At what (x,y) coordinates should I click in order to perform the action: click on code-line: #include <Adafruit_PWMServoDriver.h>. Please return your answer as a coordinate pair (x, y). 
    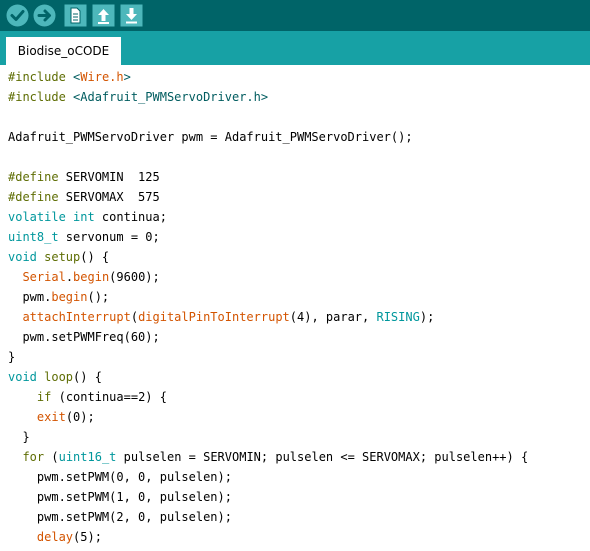
    Looking at the image, I should click on (138, 97).